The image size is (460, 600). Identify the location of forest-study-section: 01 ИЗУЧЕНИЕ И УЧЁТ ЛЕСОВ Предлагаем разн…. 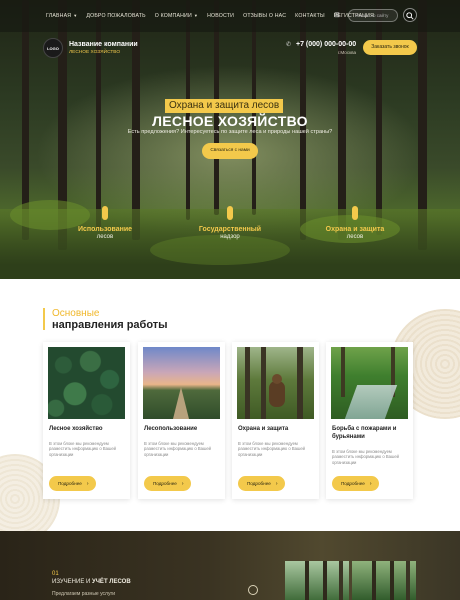
(230, 565).